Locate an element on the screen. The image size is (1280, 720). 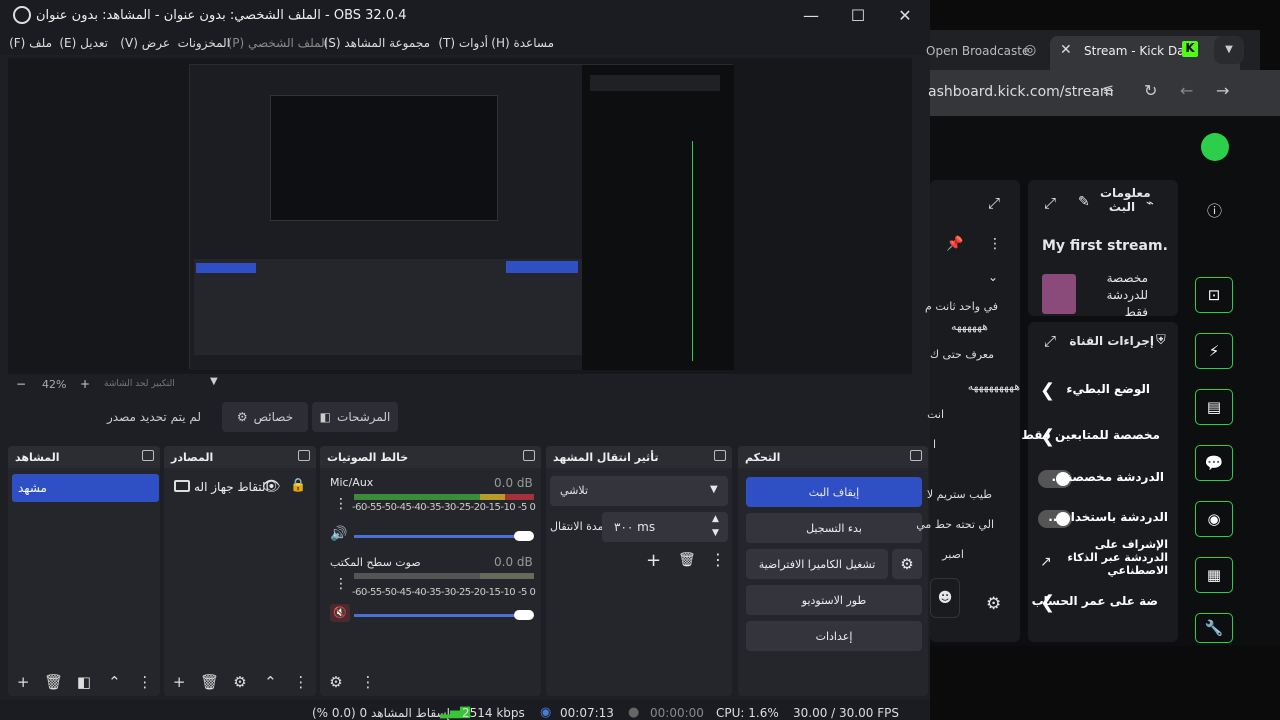
notes-icon: ▤ is located at coordinates (1214, 407).